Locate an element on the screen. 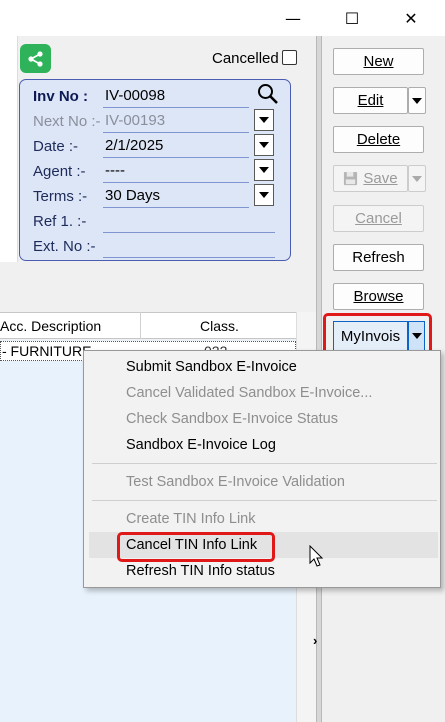 Image resolution: width=445 pixels, height=722 pixels. browse-button-label: Browse is located at coordinates (378, 296).